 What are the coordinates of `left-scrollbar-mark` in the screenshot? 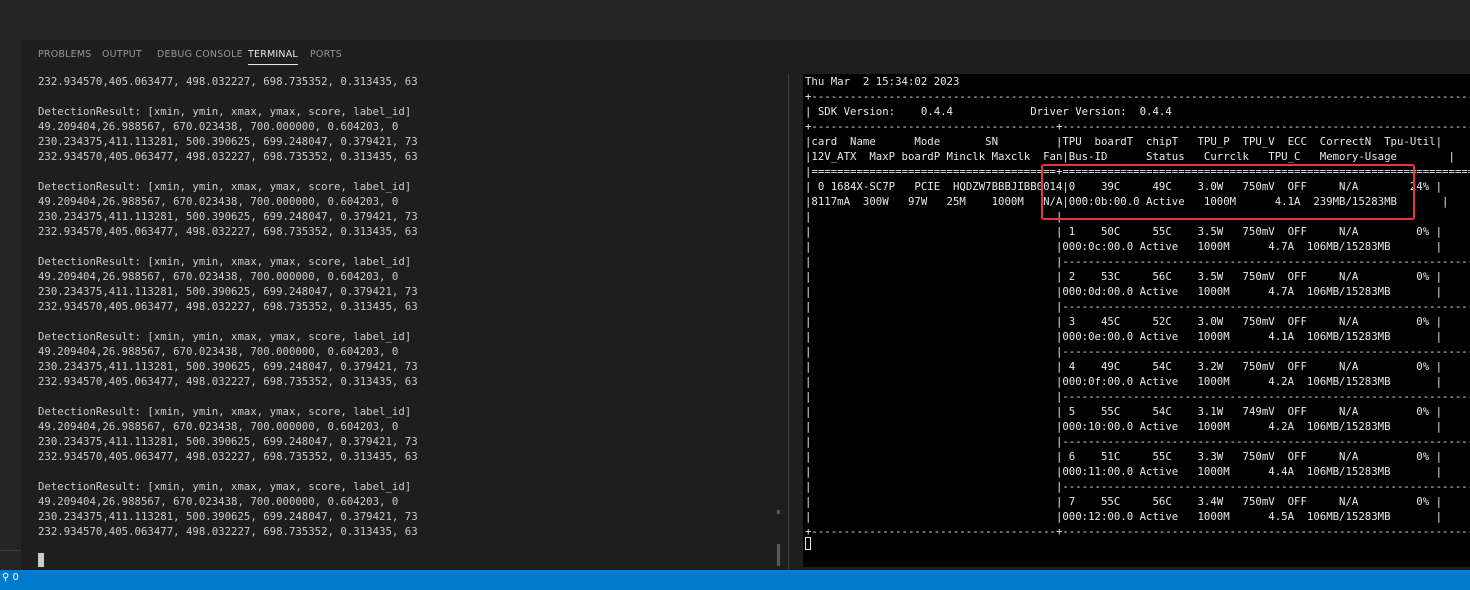 It's located at (778, 512).